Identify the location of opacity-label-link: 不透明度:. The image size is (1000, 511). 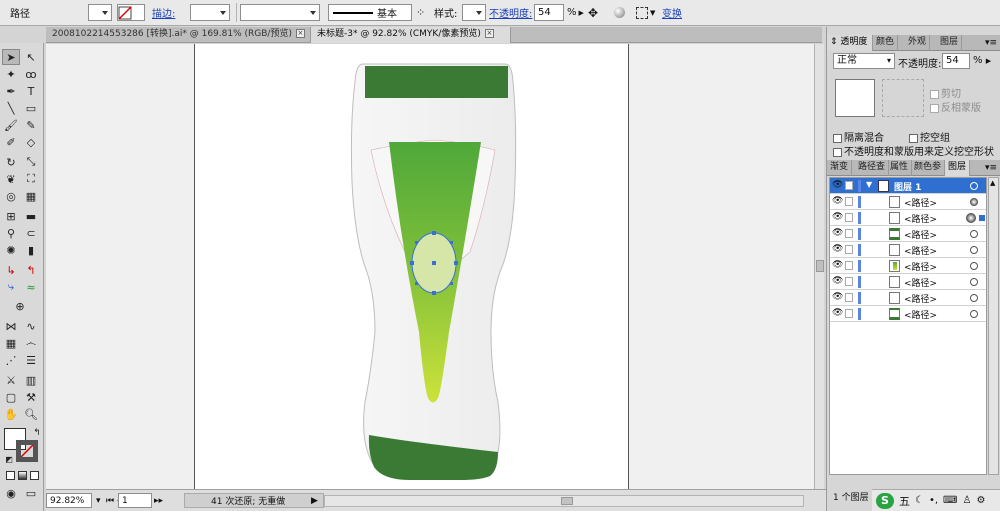
(510, 12).